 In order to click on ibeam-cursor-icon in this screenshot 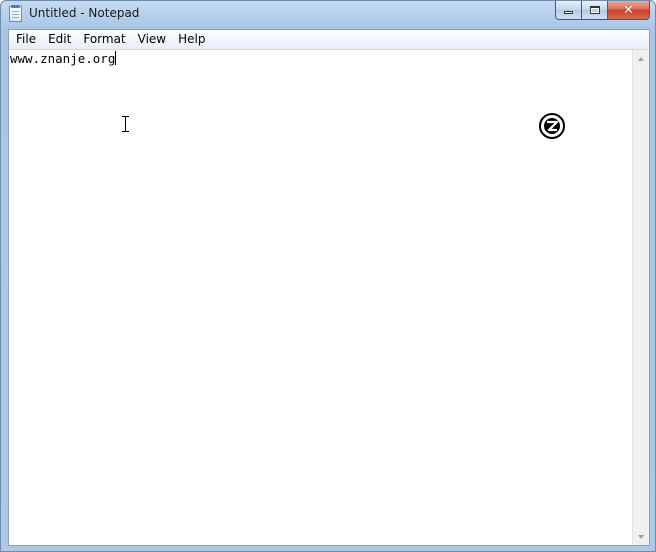, I will do `click(126, 124)`.